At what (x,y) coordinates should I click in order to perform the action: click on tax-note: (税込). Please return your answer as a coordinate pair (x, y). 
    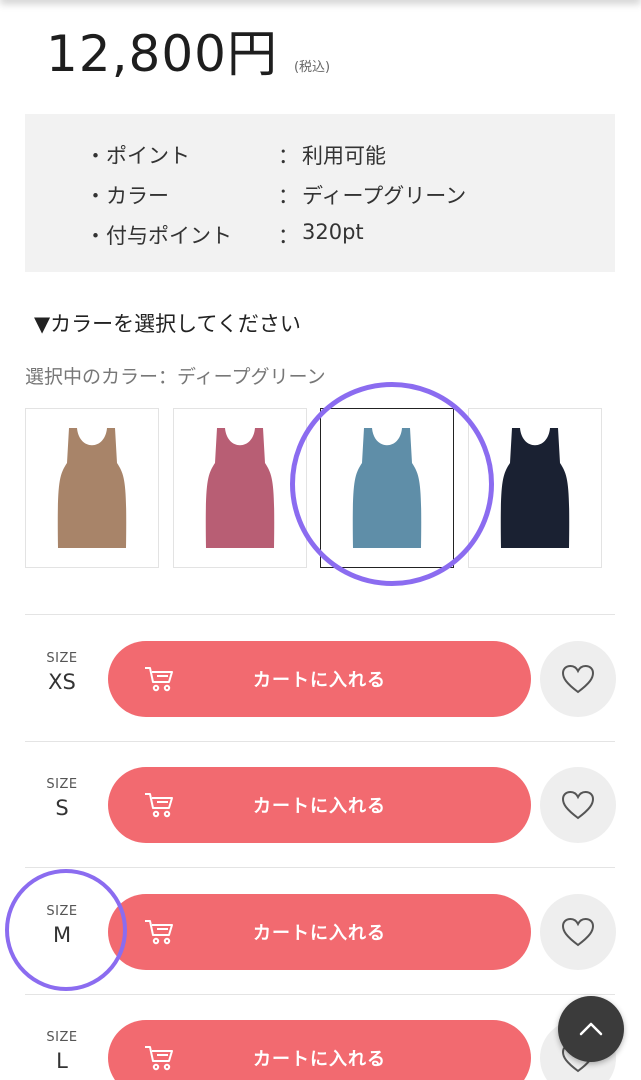
    Looking at the image, I should click on (312, 67).